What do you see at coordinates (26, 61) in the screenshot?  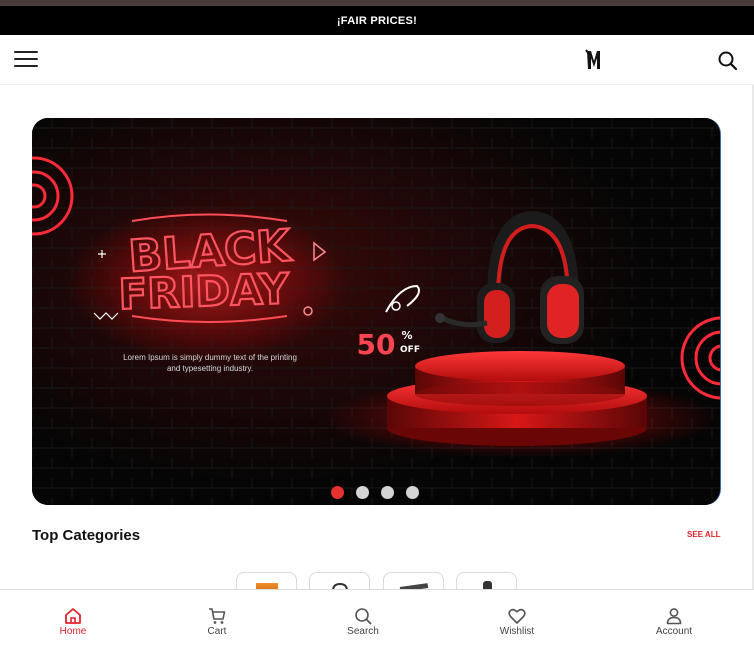 I see `hamburger-menu-icon` at bounding box center [26, 61].